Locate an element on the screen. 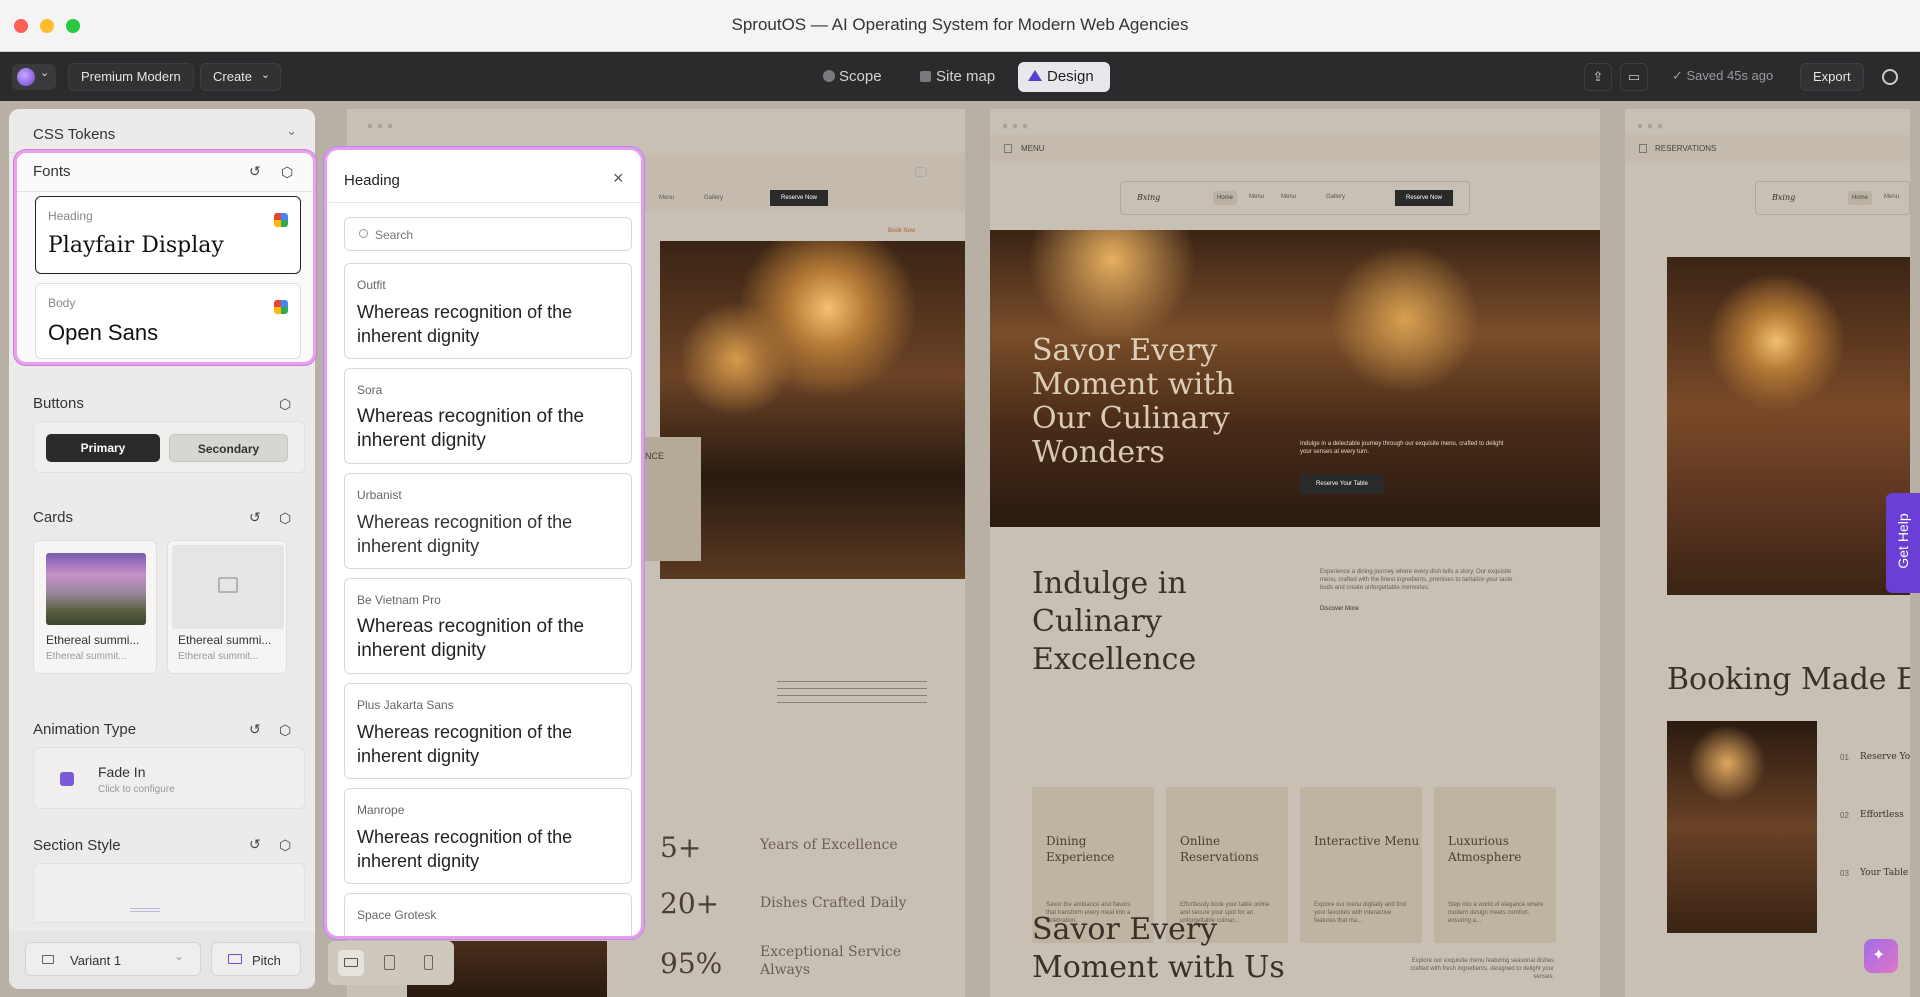  buttons-section-title: Buttons is located at coordinates (58, 403).